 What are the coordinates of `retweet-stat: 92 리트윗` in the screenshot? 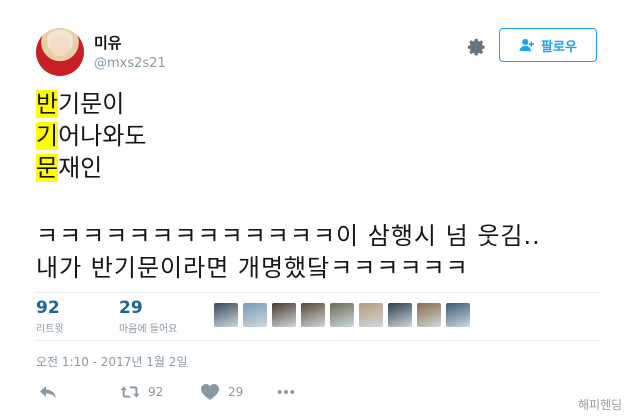 It's located at (50, 316).